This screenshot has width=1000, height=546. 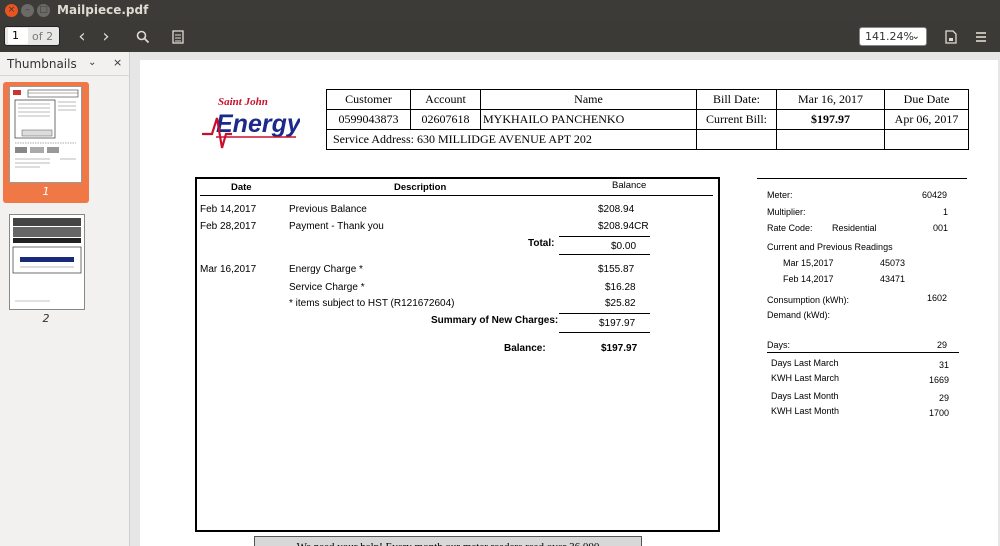 What do you see at coordinates (830, 247) in the screenshot?
I see `readings-label: Current and Previous Readings` at bounding box center [830, 247].